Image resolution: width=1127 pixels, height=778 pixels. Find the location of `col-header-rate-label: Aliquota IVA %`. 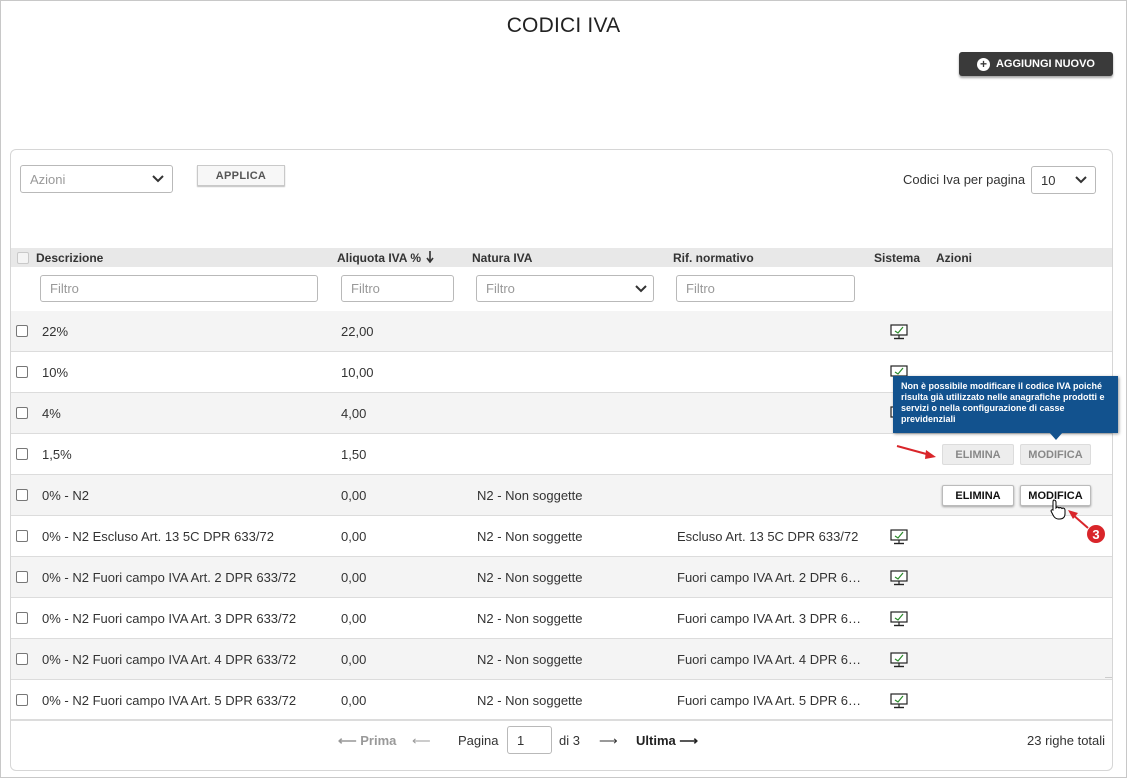

col-header-rate-label: Aliquota IVA % is located at coordinates (379, 258).